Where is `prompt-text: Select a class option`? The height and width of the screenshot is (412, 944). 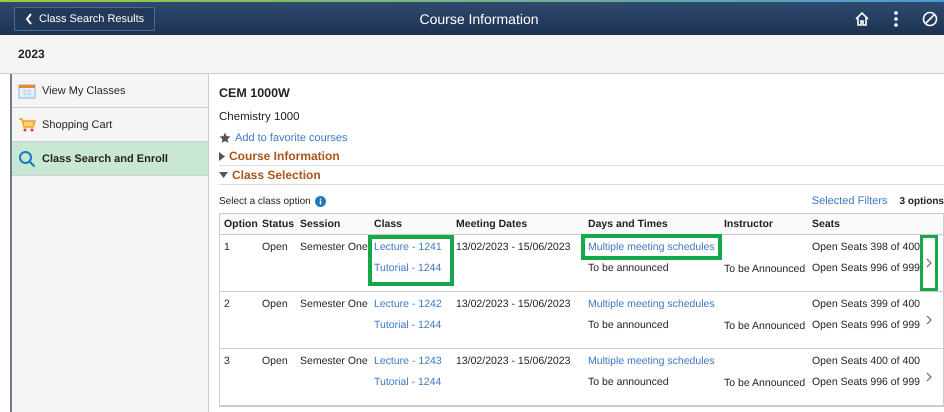 prompt-text: Select a class option is located at coordinates (265, 201).